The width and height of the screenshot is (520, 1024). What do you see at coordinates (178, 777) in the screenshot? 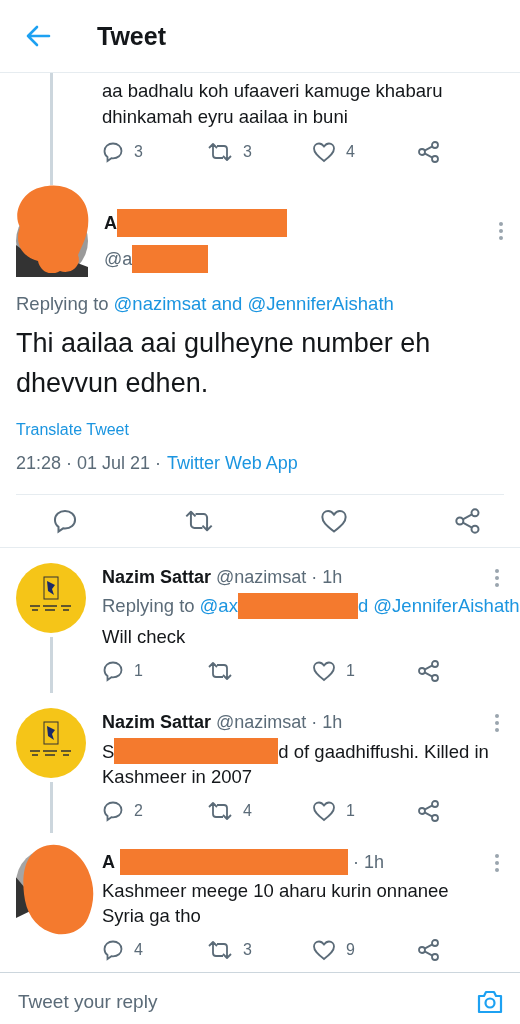
I see `tweet-text: Kashmeer in 2007` at bounding box center [178, 777].